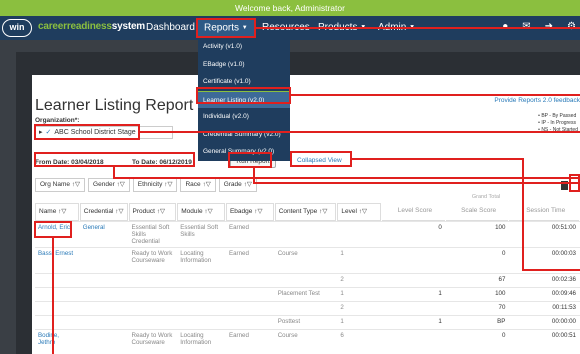 The height and width of the screenshot is (354, 580). I want to click on filter-gender: Gender ↑▽, so click(109, 185).